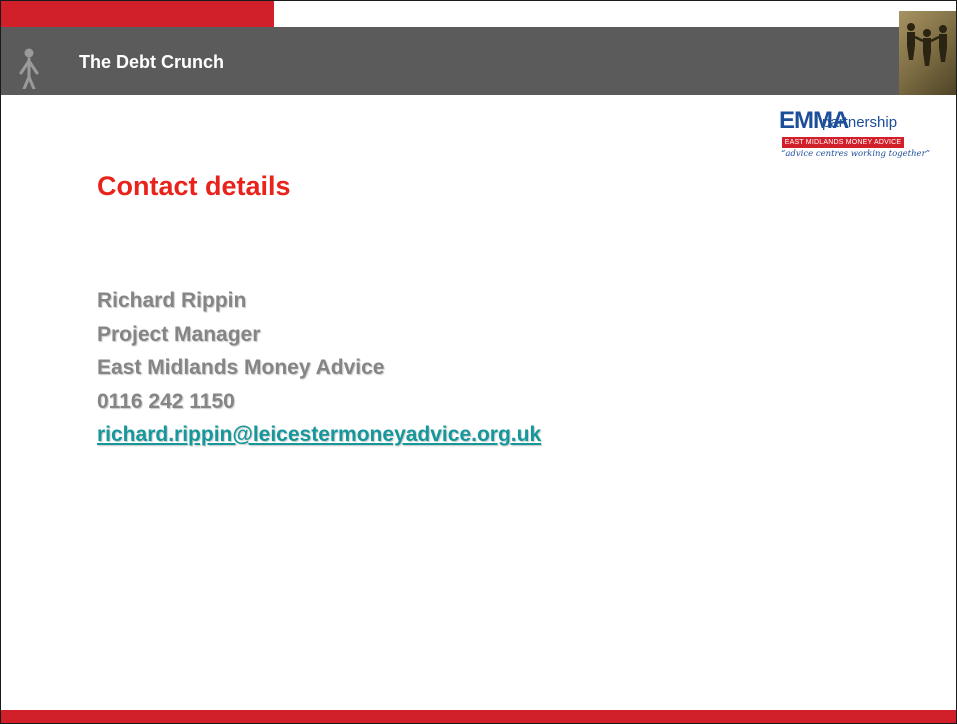  What do you see at coordinates (137, 14) in the screenshot?
I see `top-accent-bar` at bounding box center [137, 14].